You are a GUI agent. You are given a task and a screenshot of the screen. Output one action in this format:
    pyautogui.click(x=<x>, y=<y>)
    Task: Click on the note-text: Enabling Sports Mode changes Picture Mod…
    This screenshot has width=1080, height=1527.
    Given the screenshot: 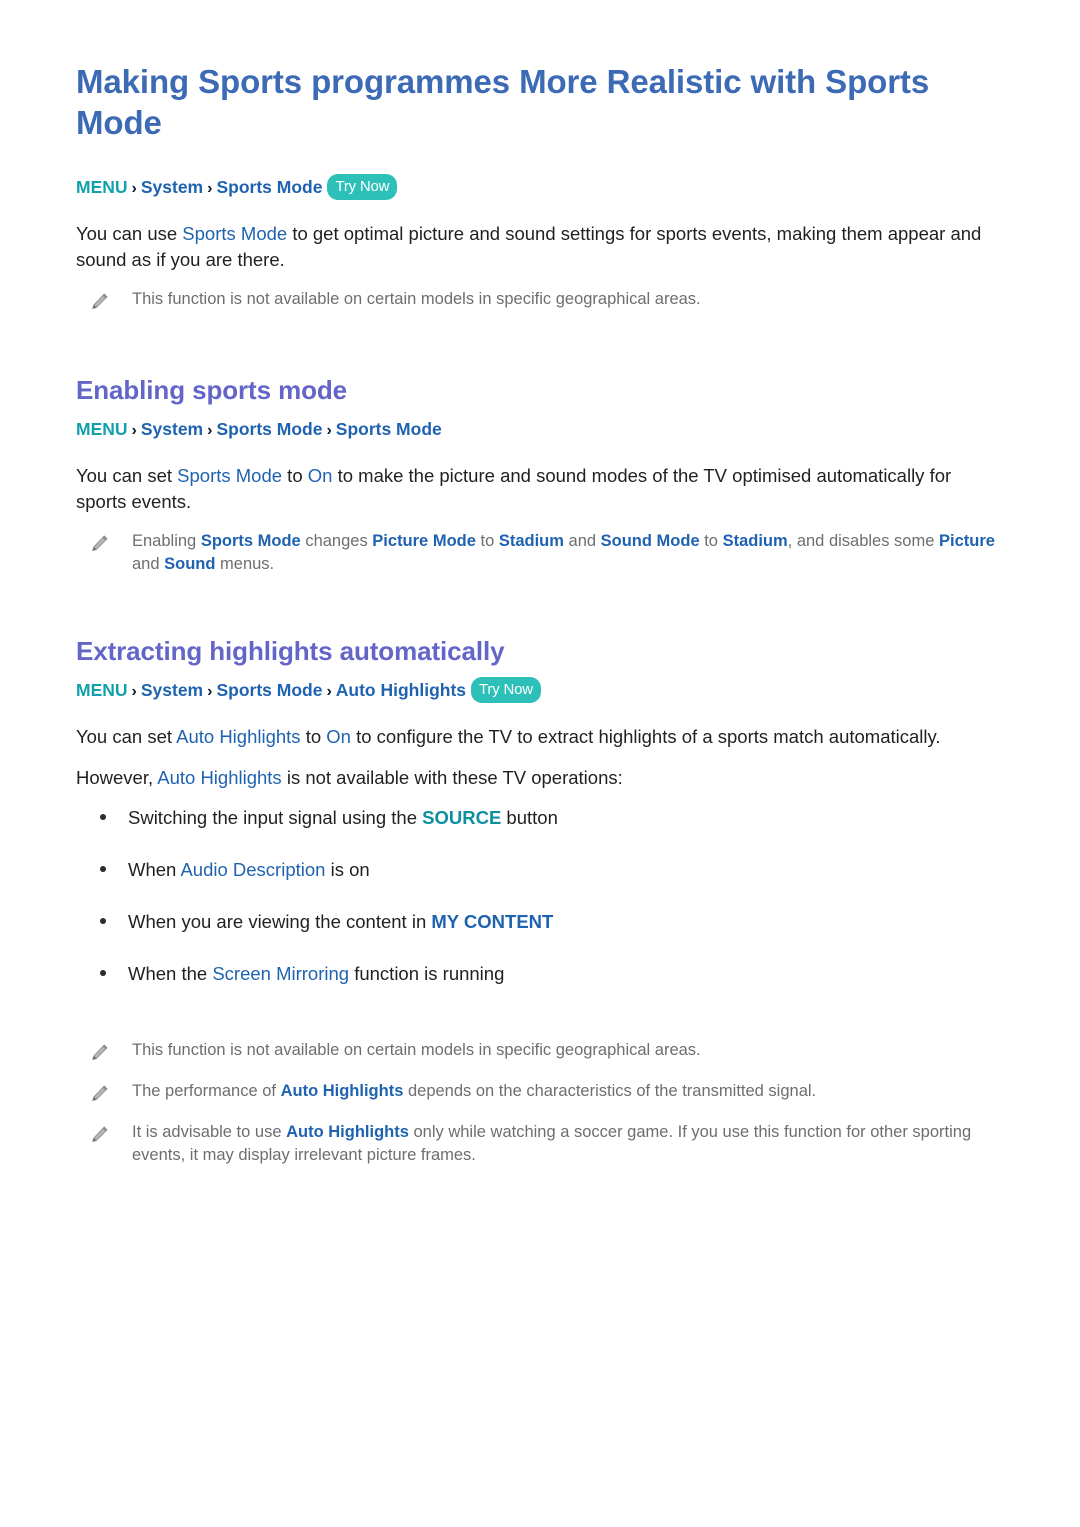 What is the action you would take?
    pyautogui.click(x=576, y=553)
    